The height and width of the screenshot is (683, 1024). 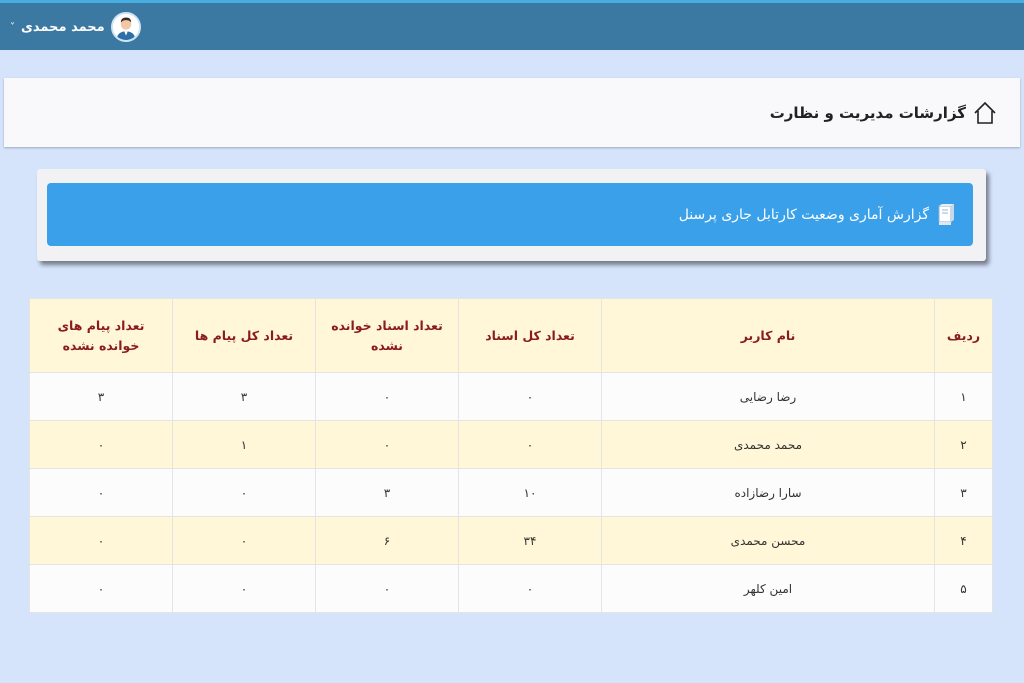 I want to click on user-menu: ˅ محمد محمدی, so click(x=75, y=27).